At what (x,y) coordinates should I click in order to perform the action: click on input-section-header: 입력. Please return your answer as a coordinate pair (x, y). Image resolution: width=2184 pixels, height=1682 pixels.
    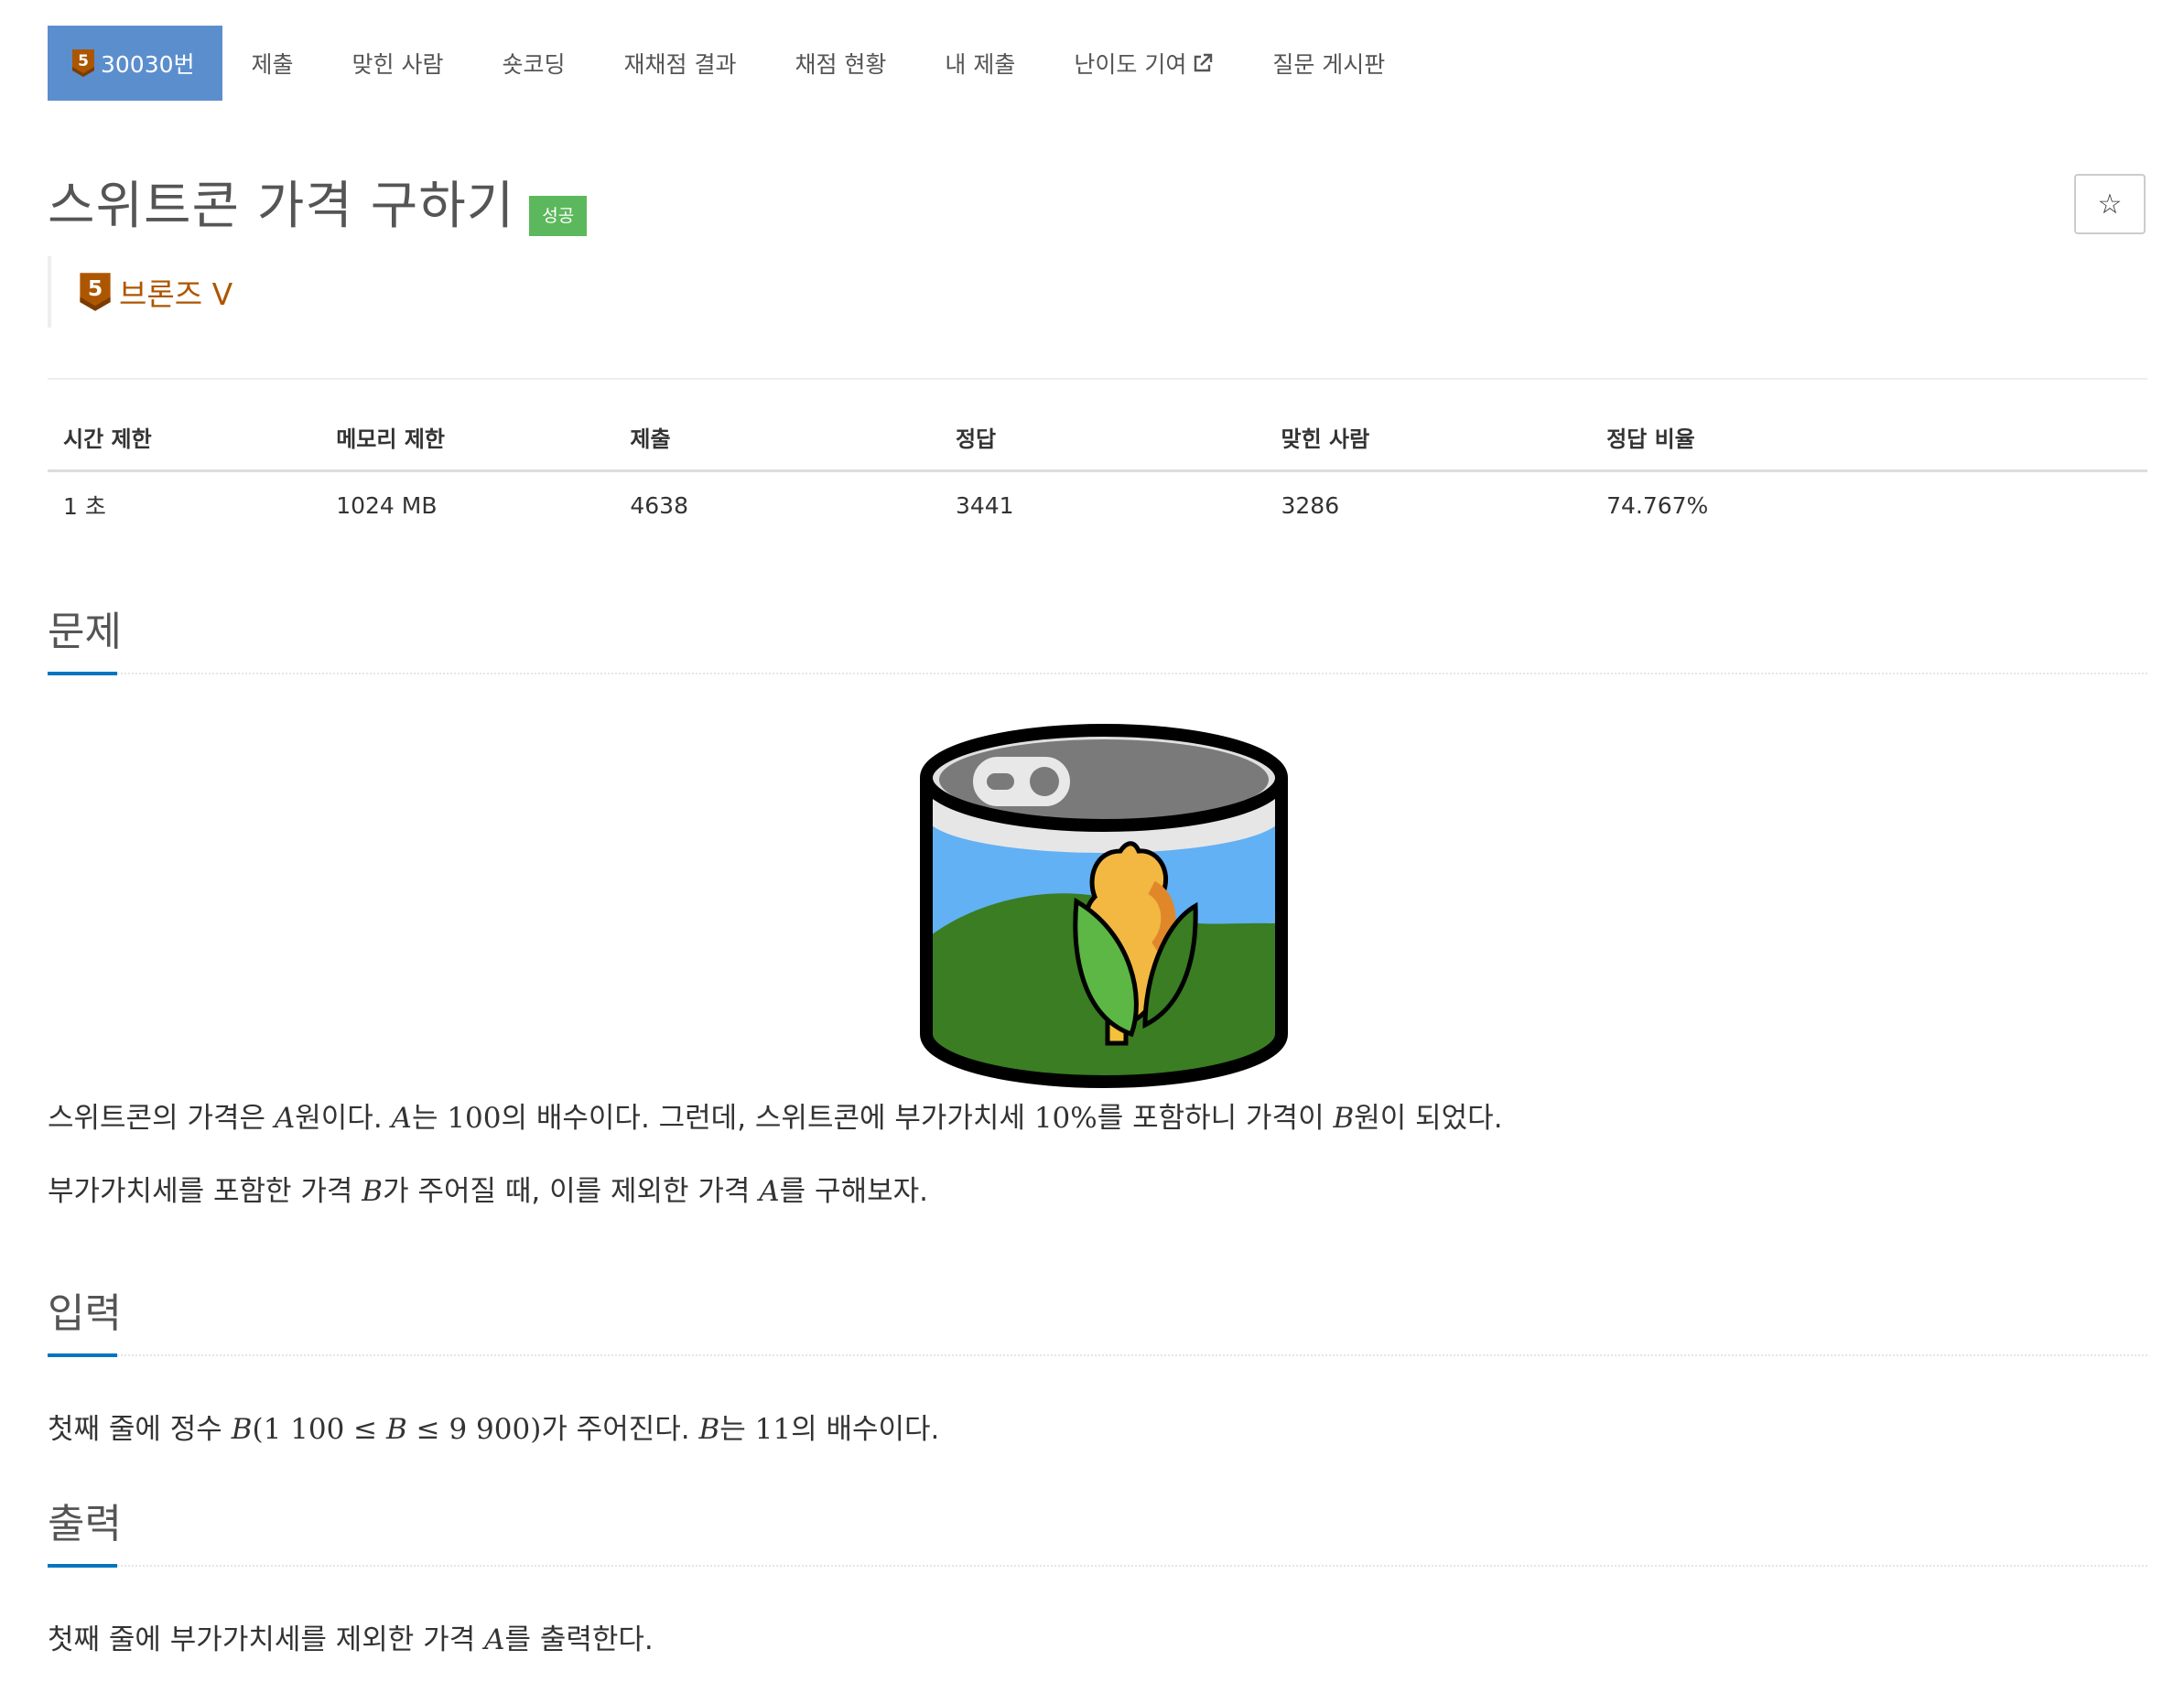
    Looking at the image, I should click on (1097, 1319).